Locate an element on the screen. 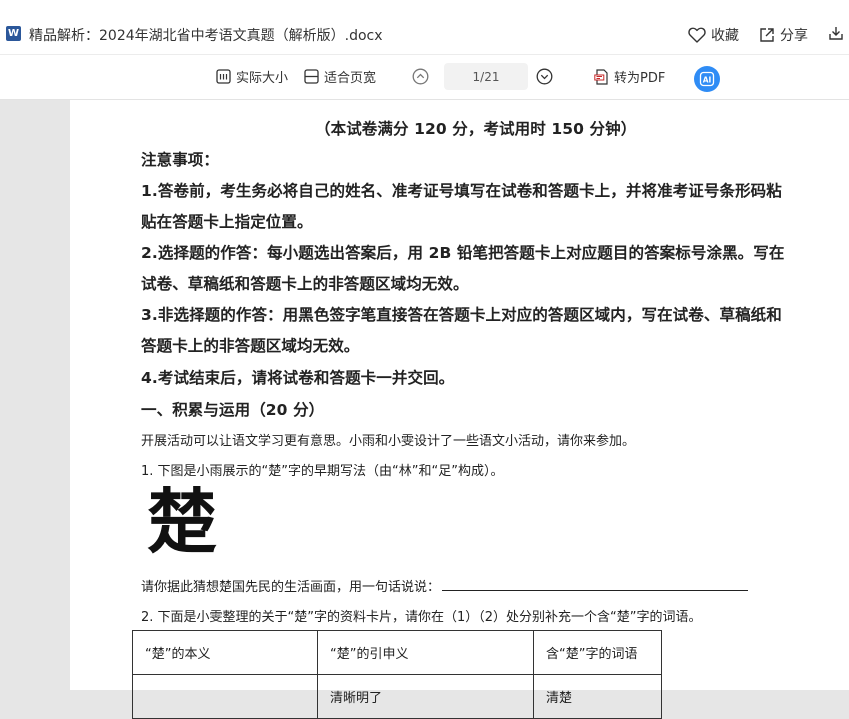  section-1-heading: 一、积累与运用（20 分） is located at coordinates (233, 410).